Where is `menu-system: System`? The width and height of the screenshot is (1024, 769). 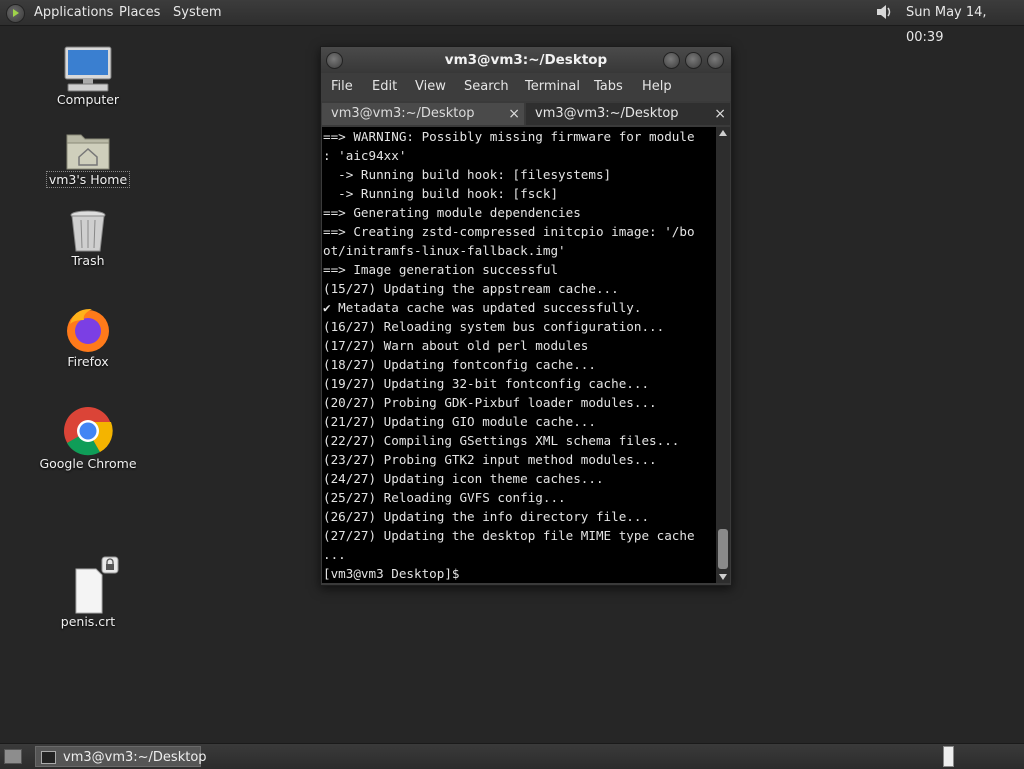
menu-system: System is located at coordinates (197, 12).